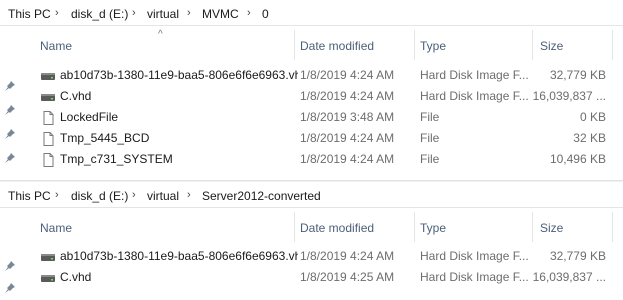 This screenshot has width=623, height=300. Describe the element at coordinates (577, 159) in the screenshot. I see `file-size: 10,496 KB` at that location.